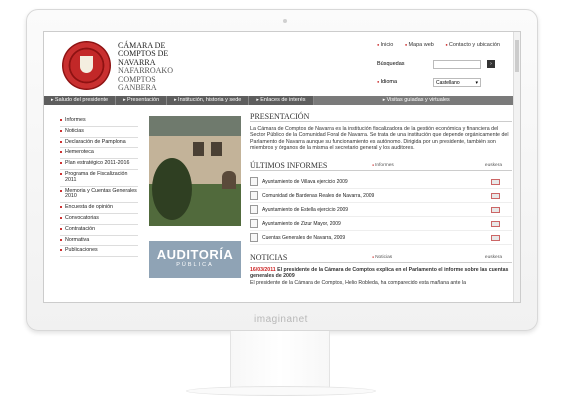 This screenshot has width=562, height=411. What do you see at coordinates (516, 167) in the screenshot?
I see `vertical-scrollbar` at bounding box center [516, 167].